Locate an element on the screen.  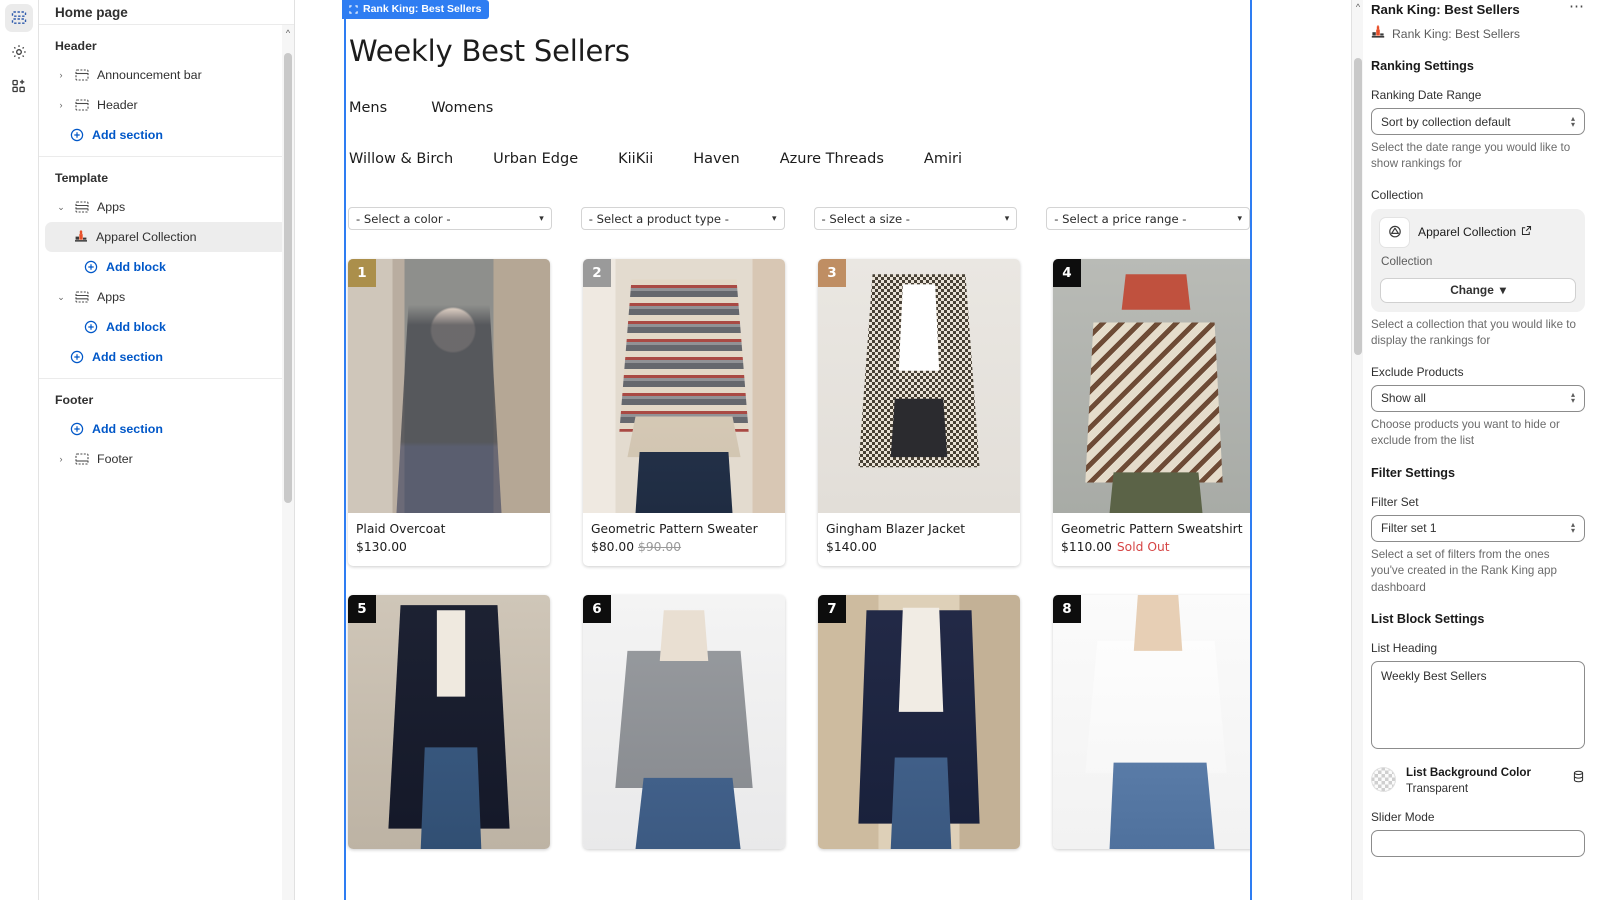
change-collection-button: Change ▾ is located at coordinates (1478, 290).